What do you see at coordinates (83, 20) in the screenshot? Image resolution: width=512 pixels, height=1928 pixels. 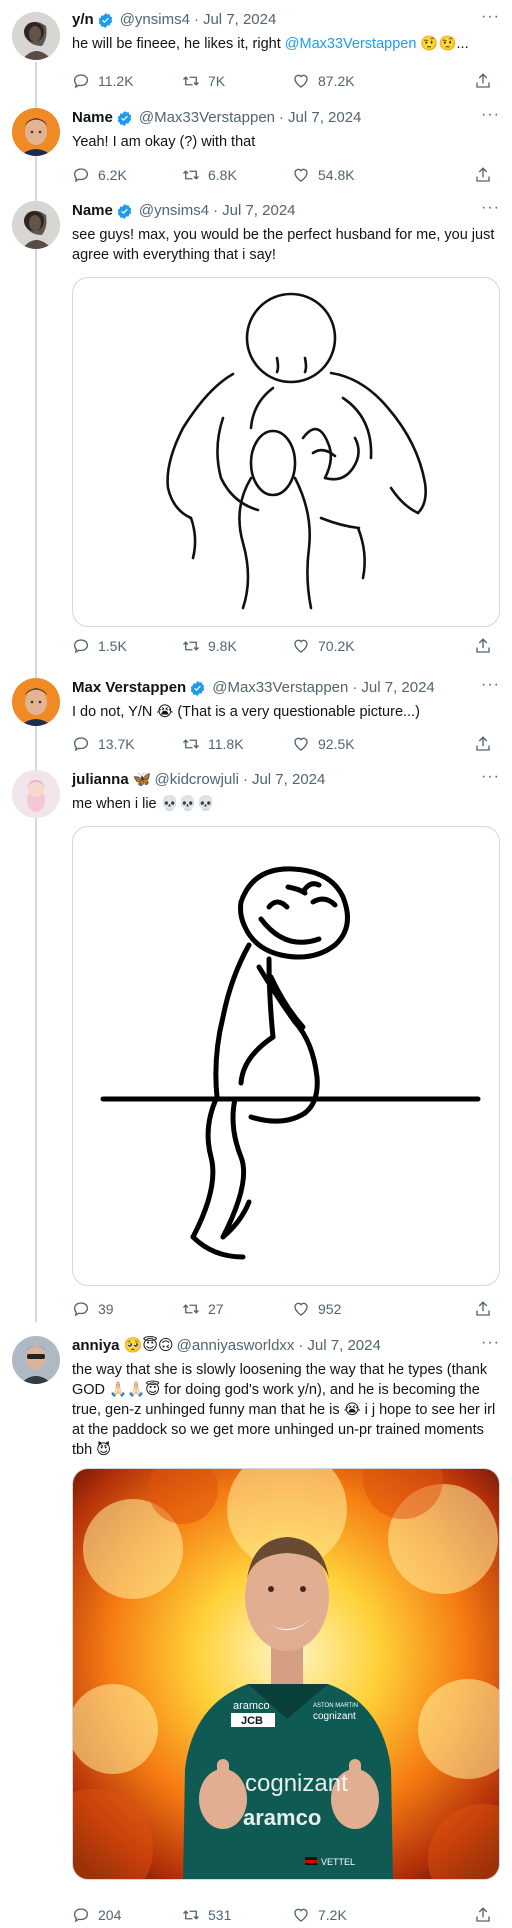 I see `display-name: y/n` at bounding box center [83, 20].